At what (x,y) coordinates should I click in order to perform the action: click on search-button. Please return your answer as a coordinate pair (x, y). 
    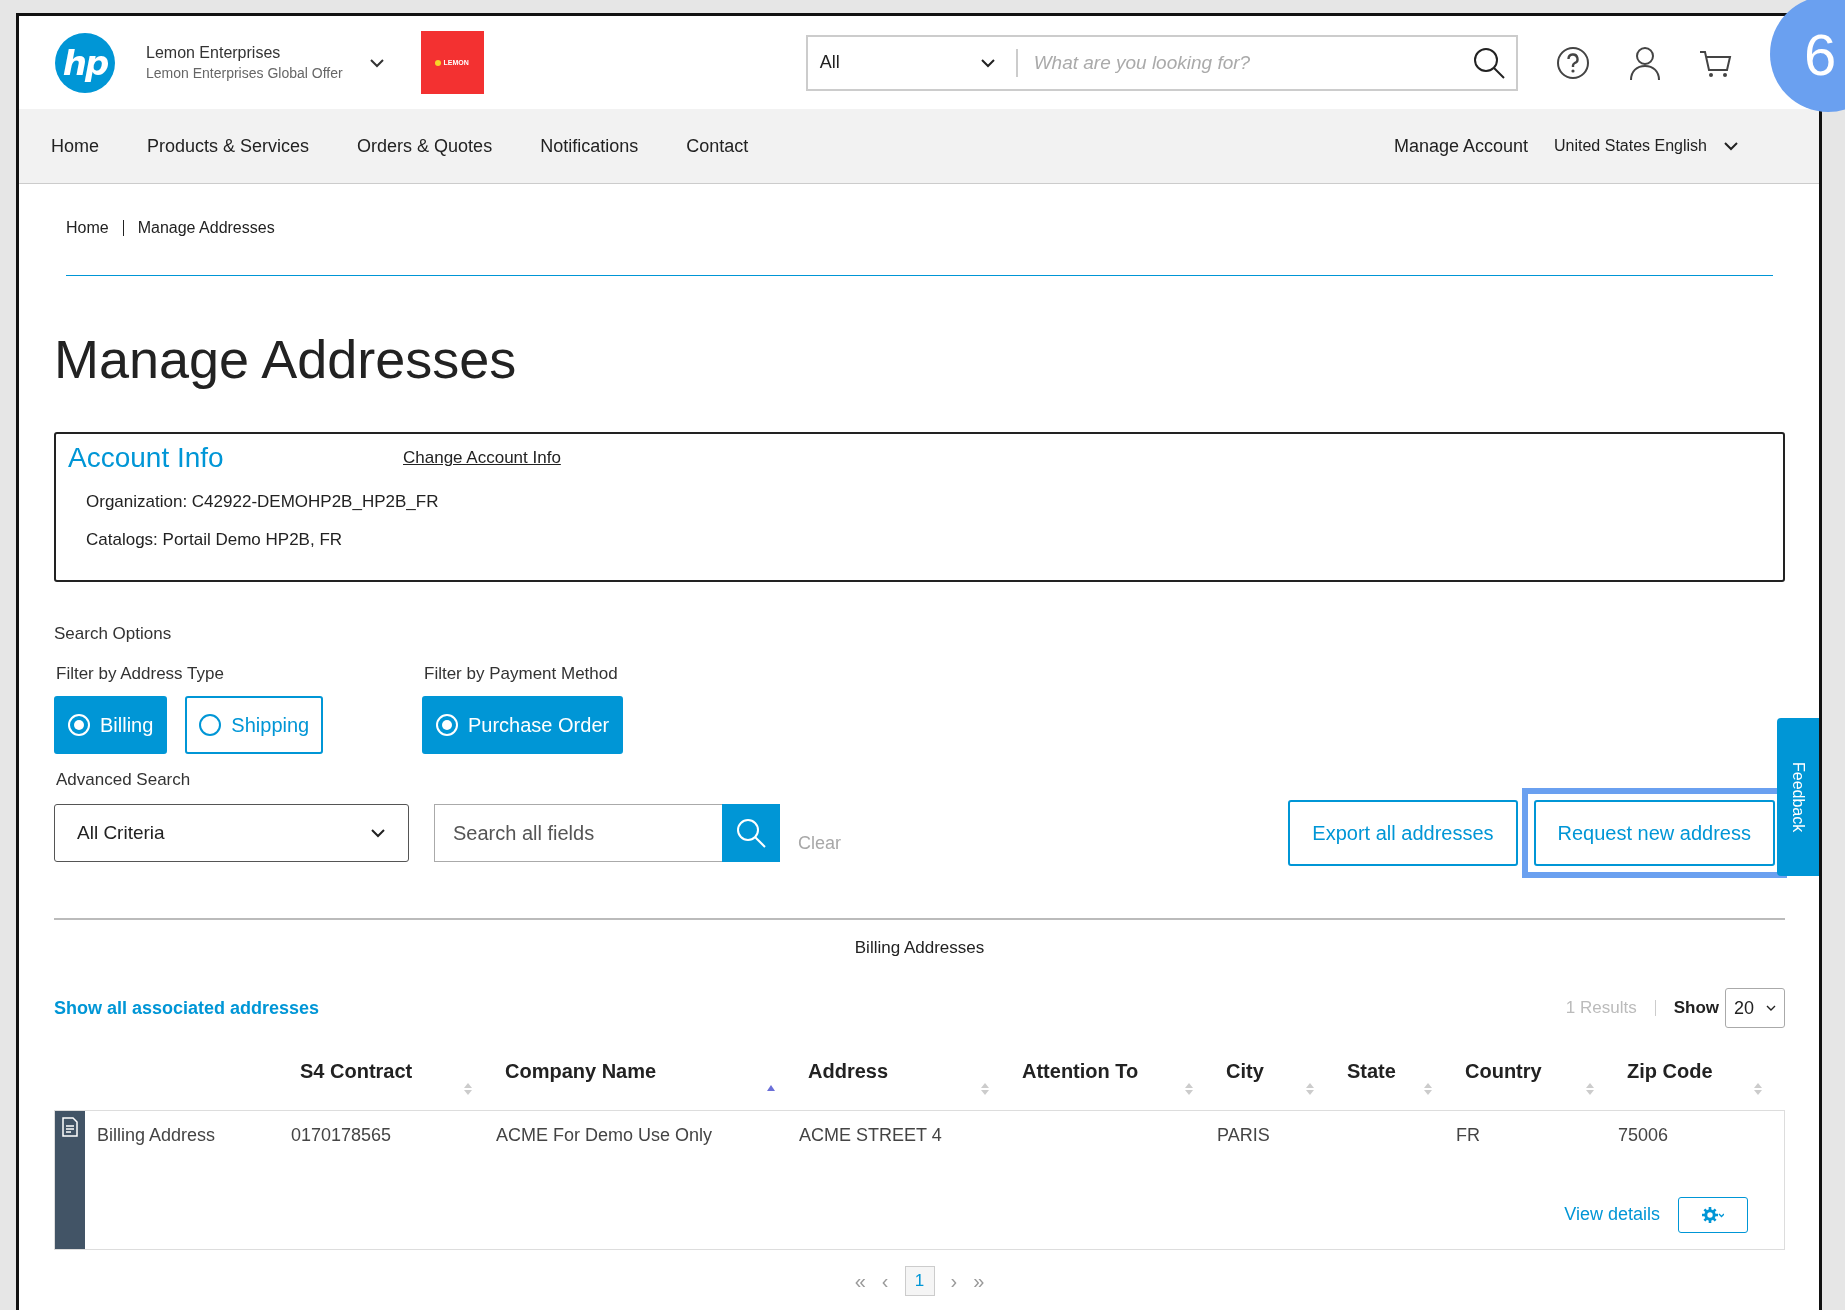
    Looking at the image, I should click on (751, 833).